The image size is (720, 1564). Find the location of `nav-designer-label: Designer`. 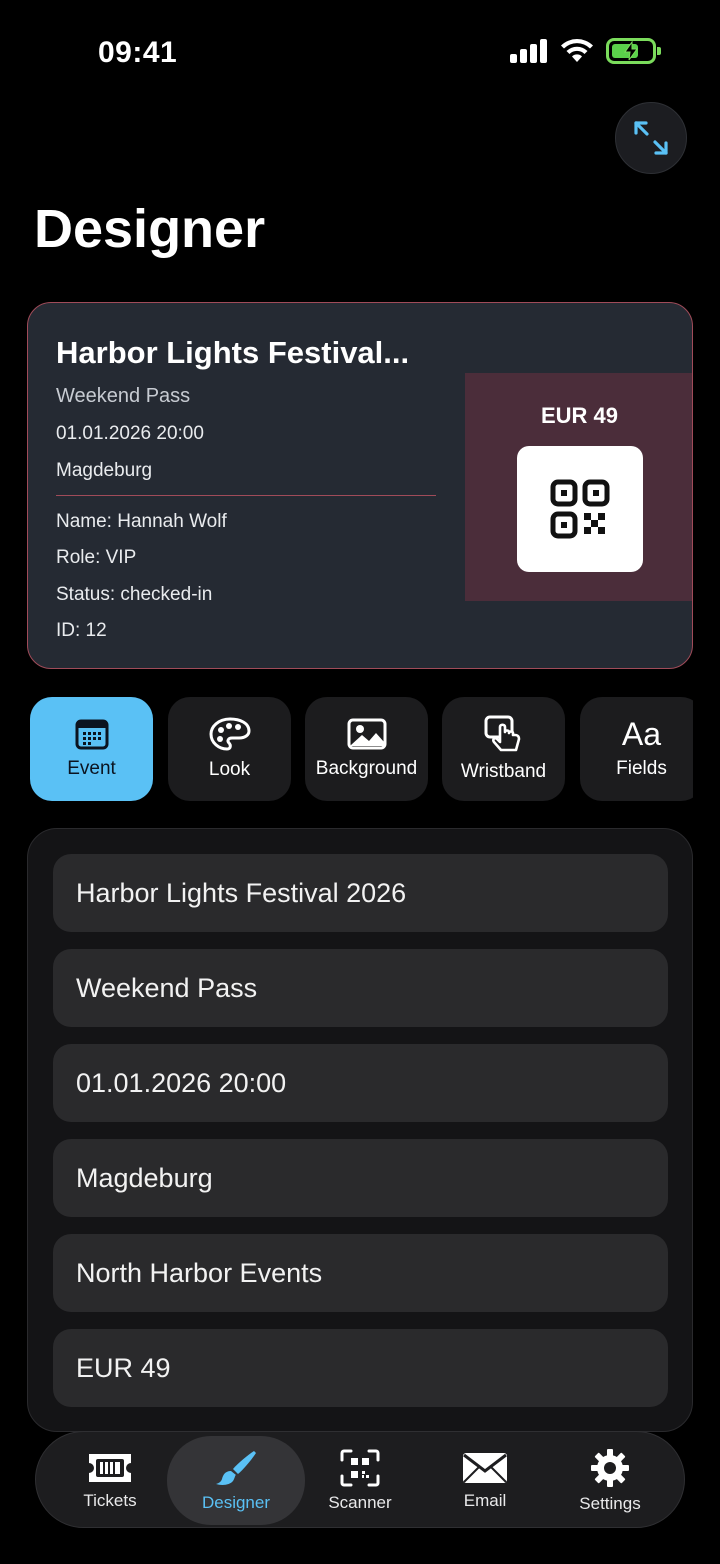

nav-designer-label: Designer is located at coordinates (236, 1502).